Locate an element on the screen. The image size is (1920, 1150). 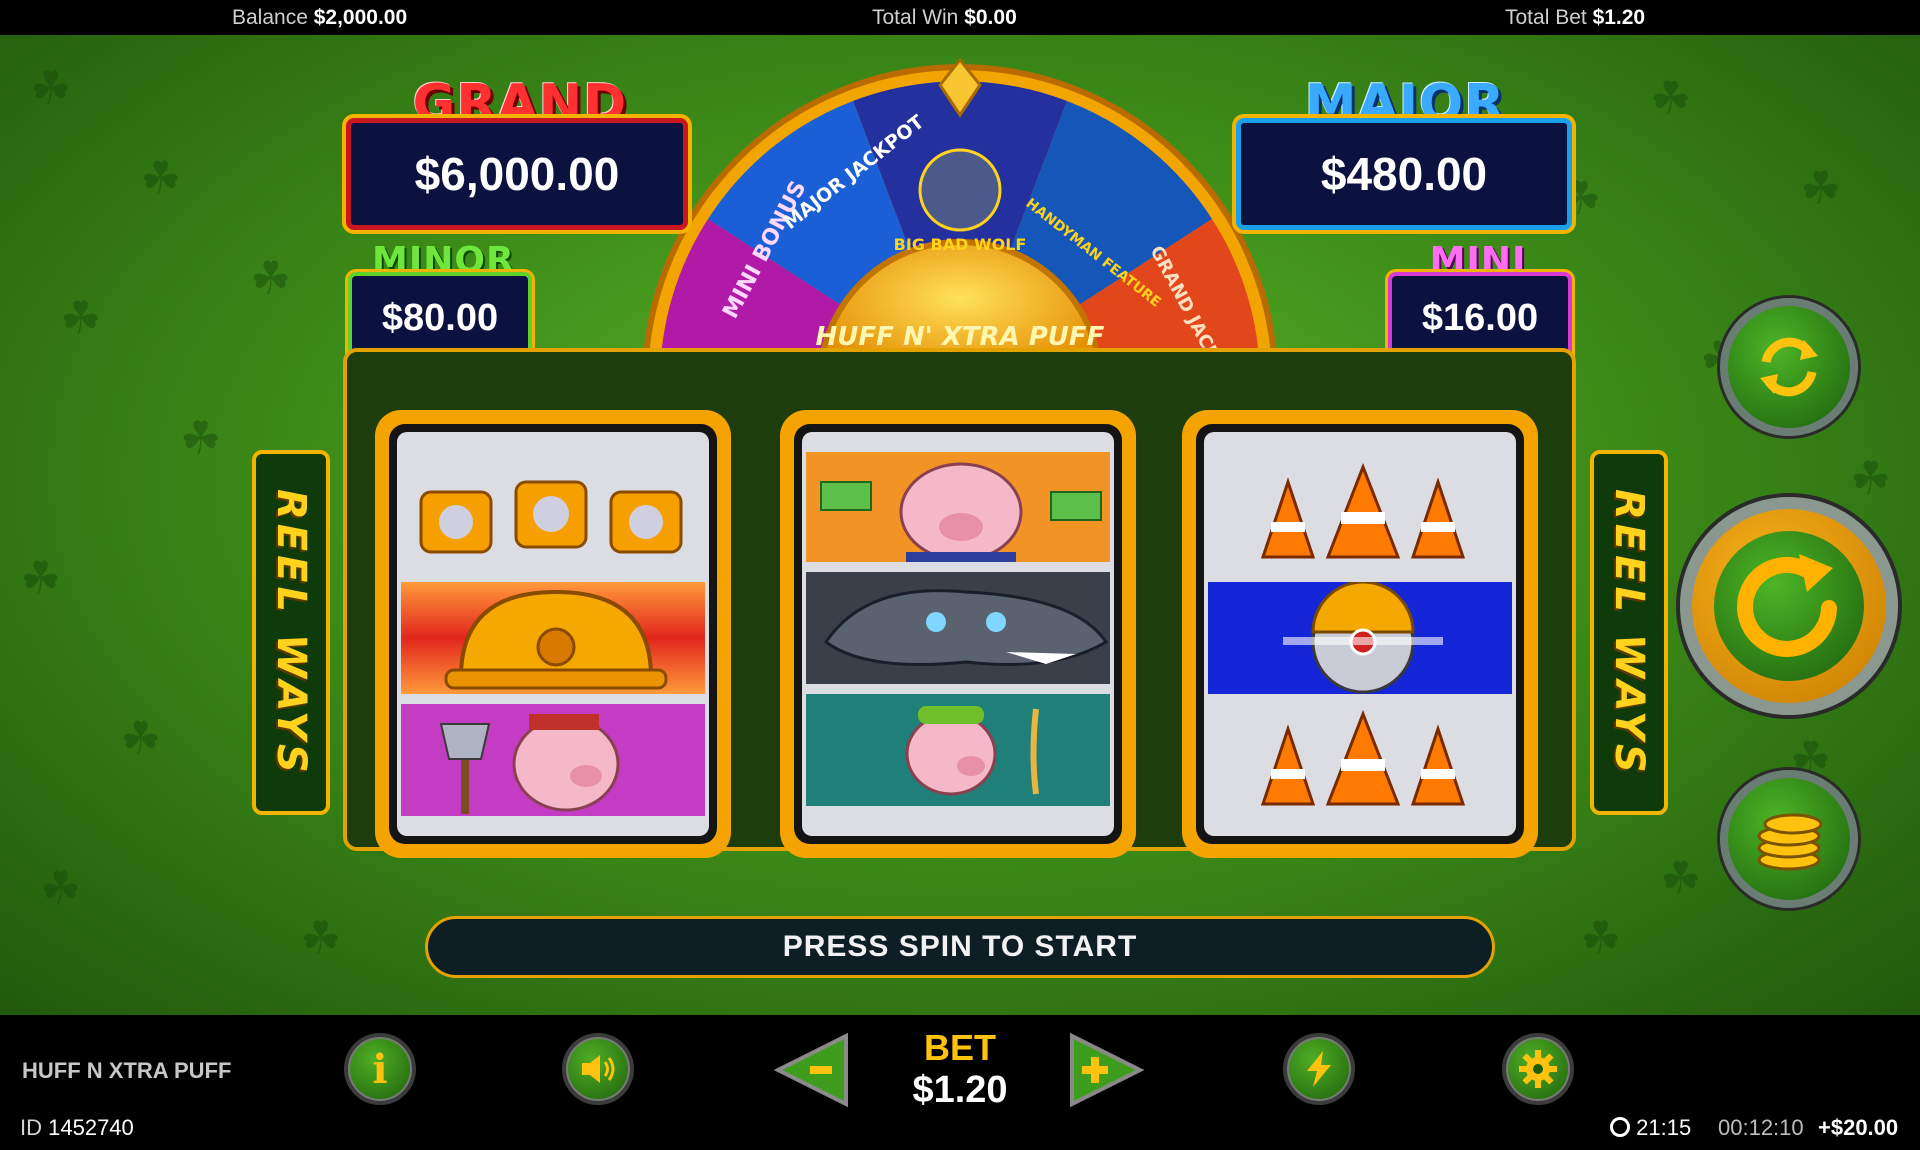
reel-ways-left-label: REEL WAYS is located at coordinates (291, 632).